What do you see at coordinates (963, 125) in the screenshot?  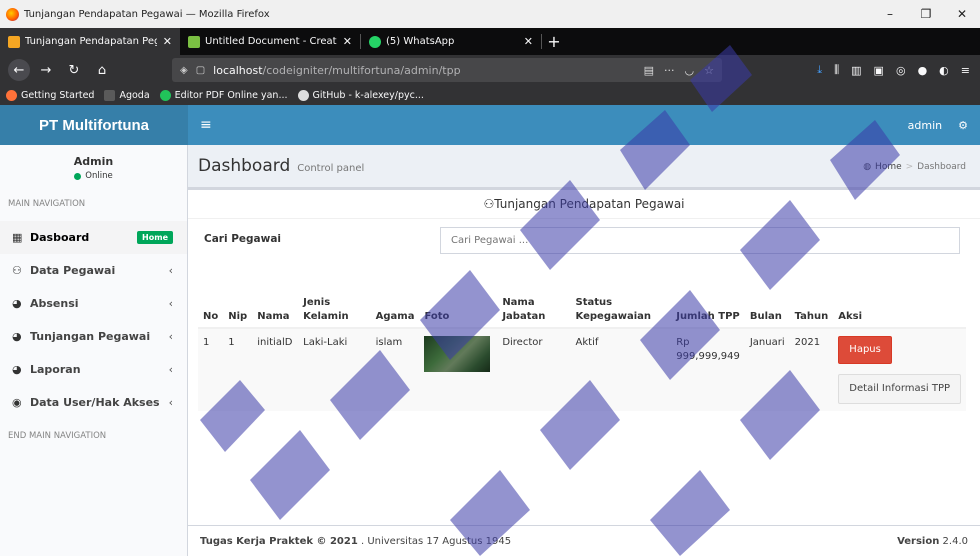 I see `gears-icon: ⚙` at bounding box center [963, 125].